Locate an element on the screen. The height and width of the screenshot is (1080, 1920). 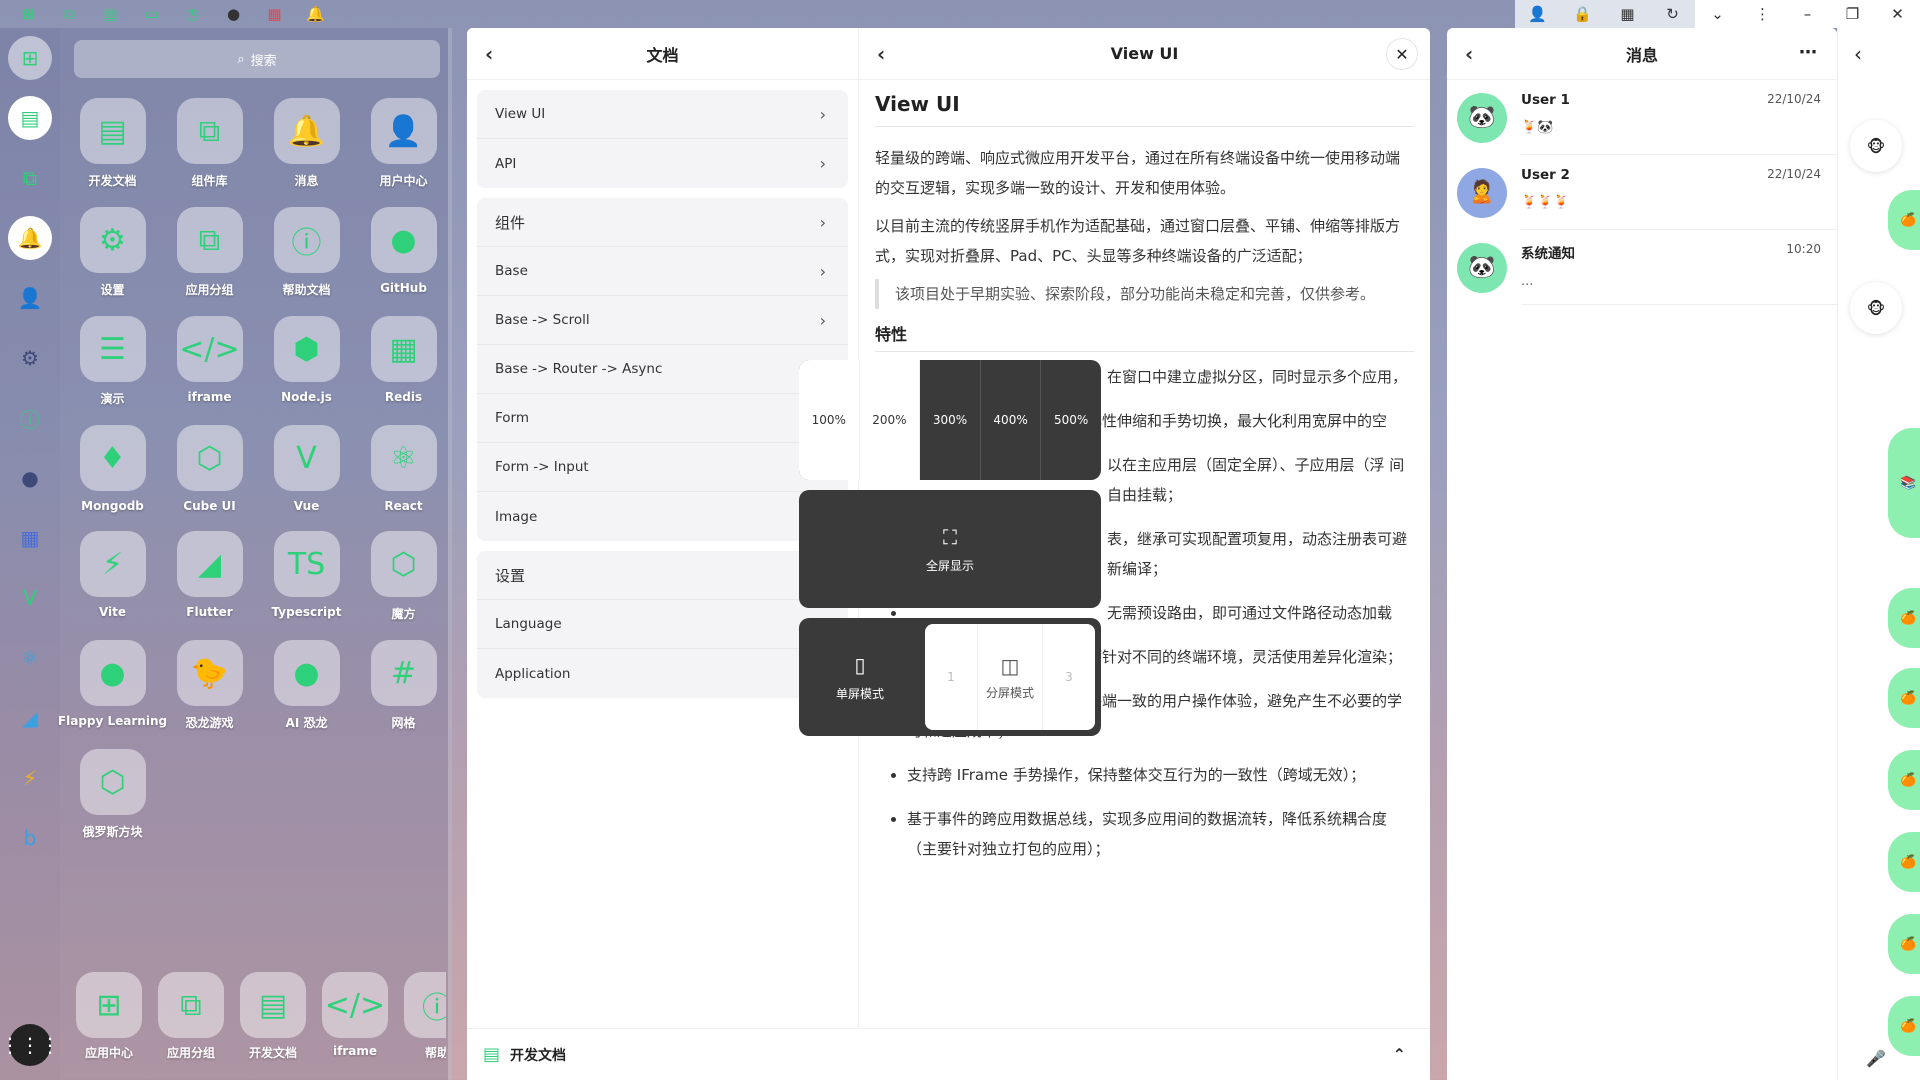
app-tile: ● GitHub is located at coordinates (403, 252).